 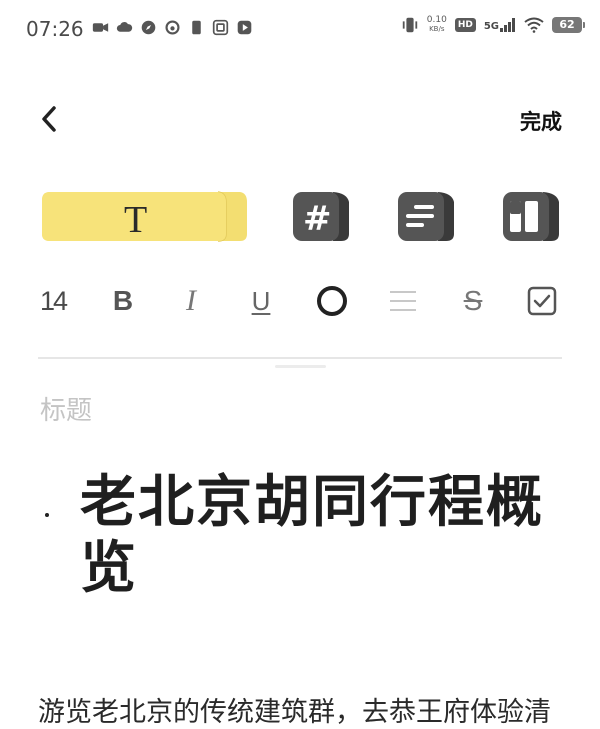 I want to click on status-system-icons: 0.10 KB/s HD 5G 62, so click(x=493, y=24).